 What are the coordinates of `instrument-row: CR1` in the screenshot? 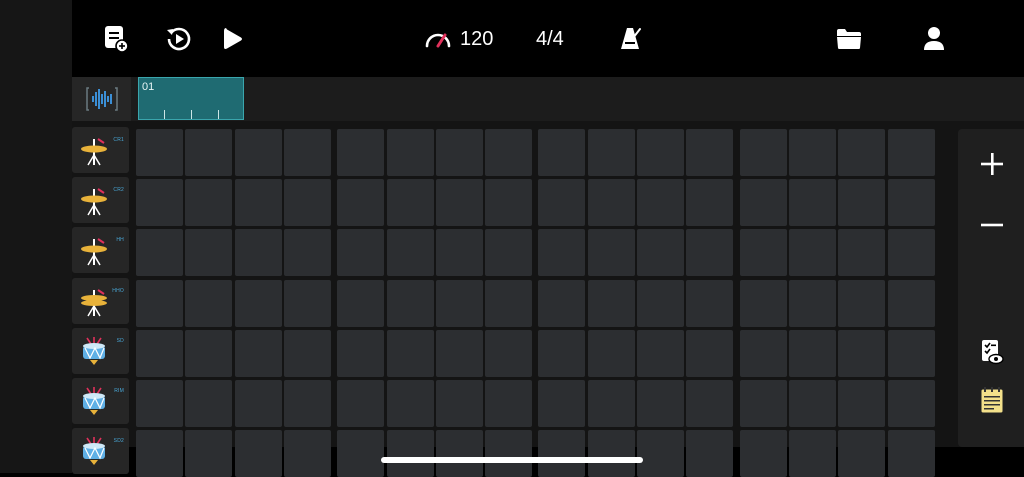 It's located at (100, 150).